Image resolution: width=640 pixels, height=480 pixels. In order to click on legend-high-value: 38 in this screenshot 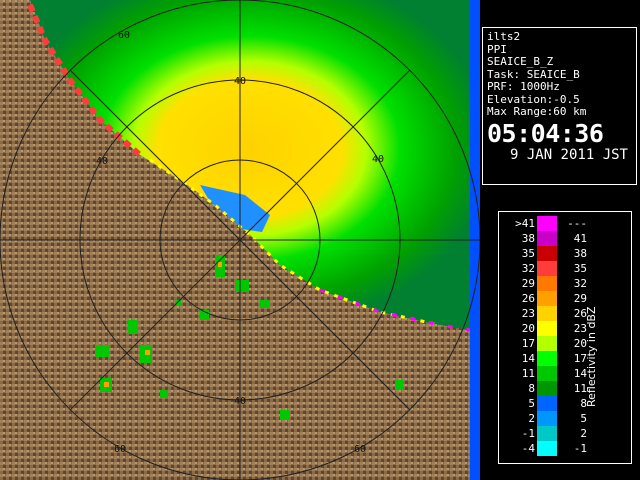, I will do `click(580, 253)`.